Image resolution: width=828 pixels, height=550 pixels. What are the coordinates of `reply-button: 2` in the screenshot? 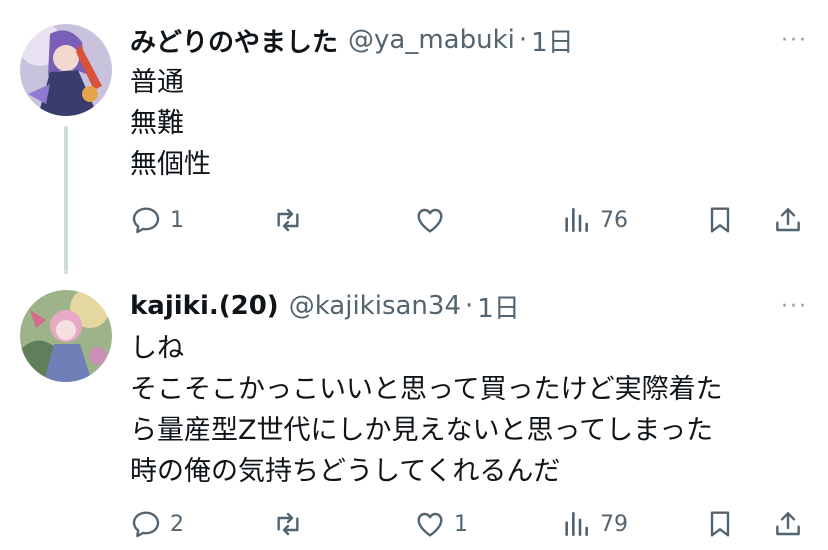 It's located at (157, 524).